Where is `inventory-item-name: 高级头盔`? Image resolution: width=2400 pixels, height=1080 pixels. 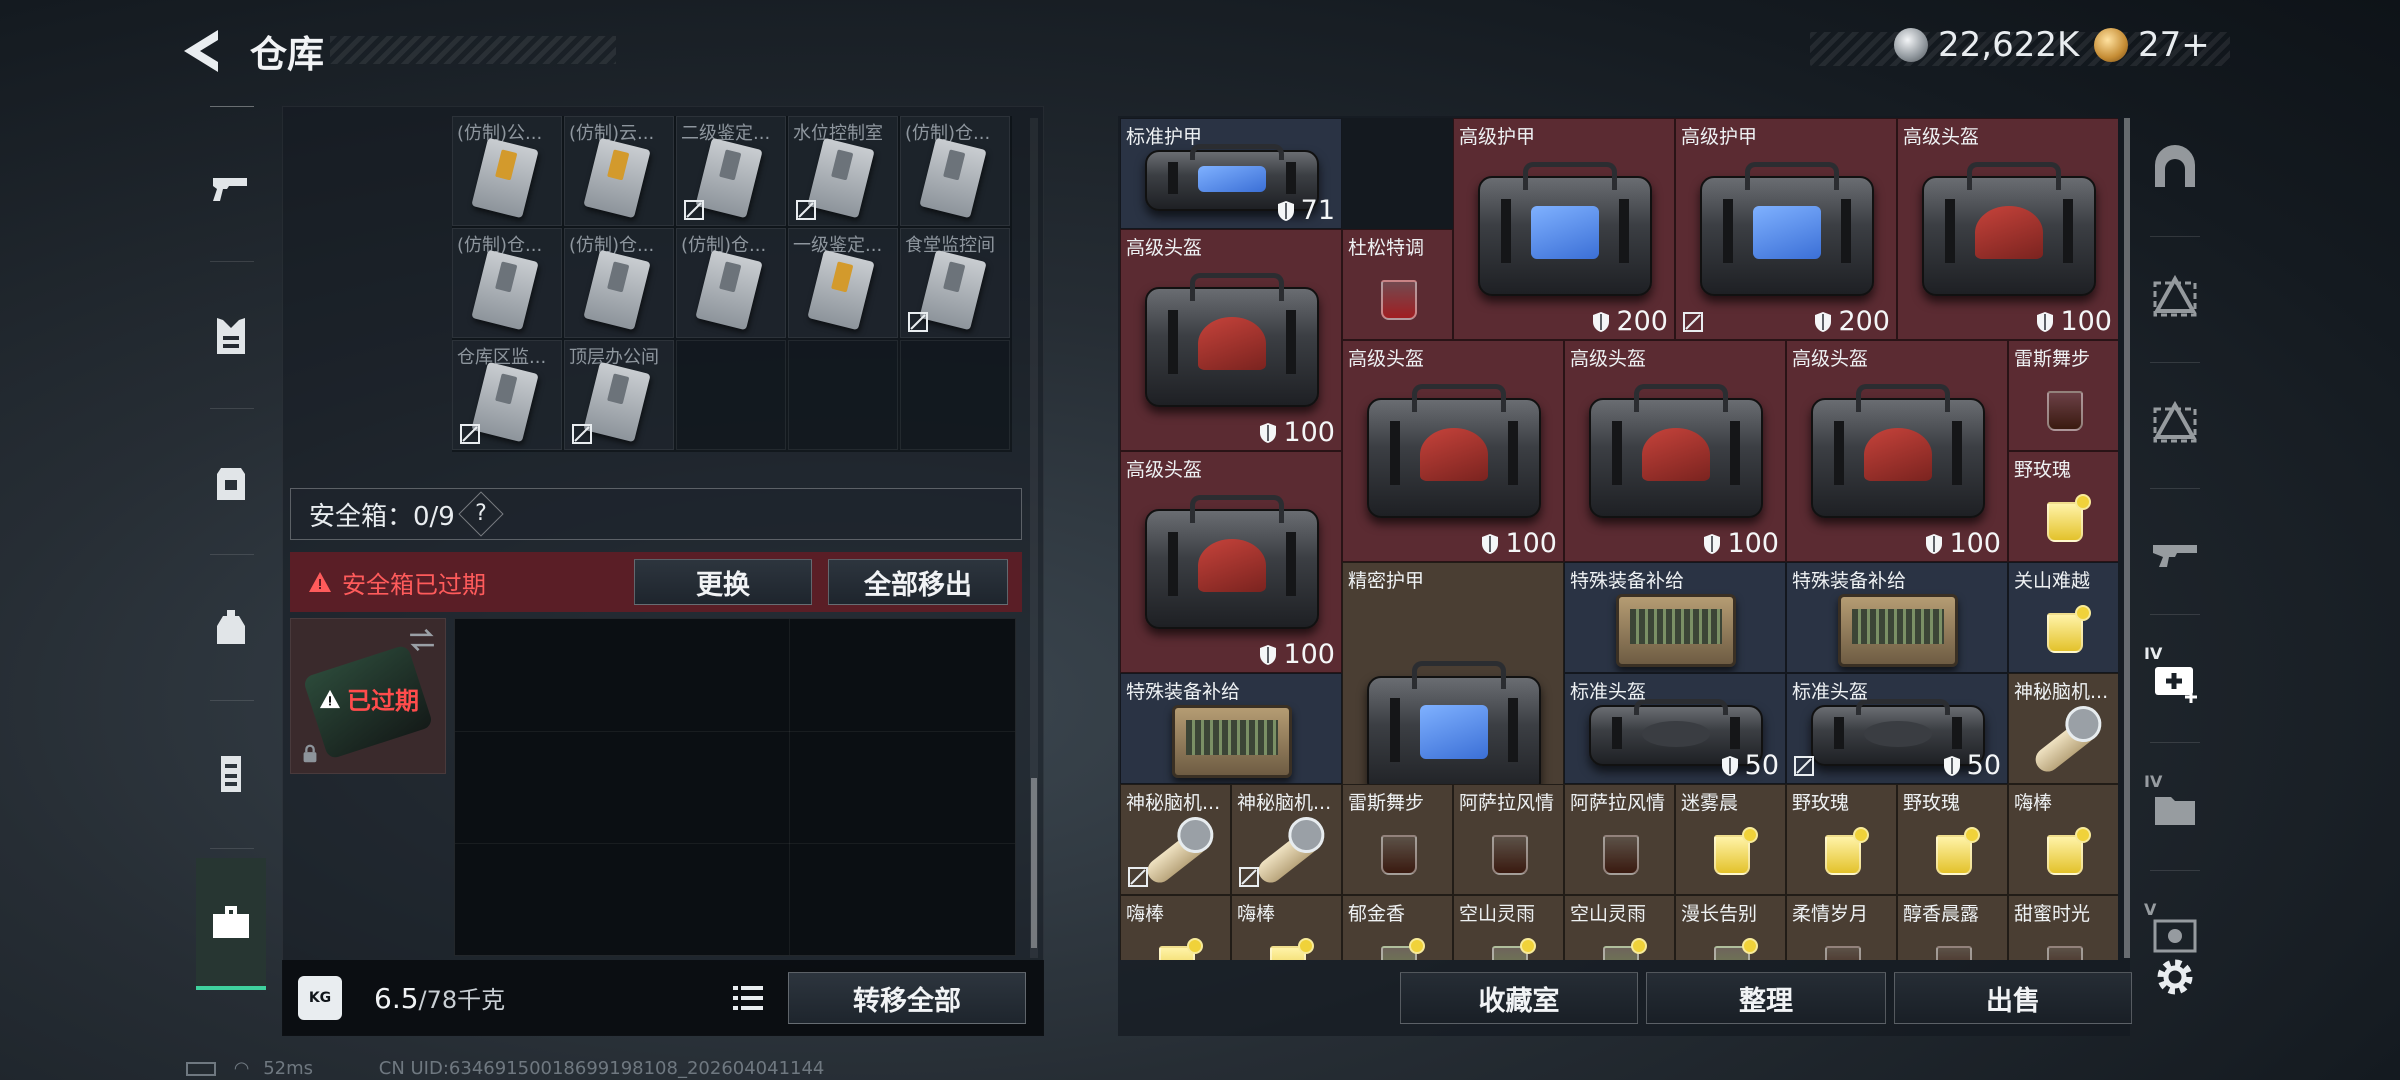
inventory-item-name: 高级头盔 is located at coordinates (1164, 470).